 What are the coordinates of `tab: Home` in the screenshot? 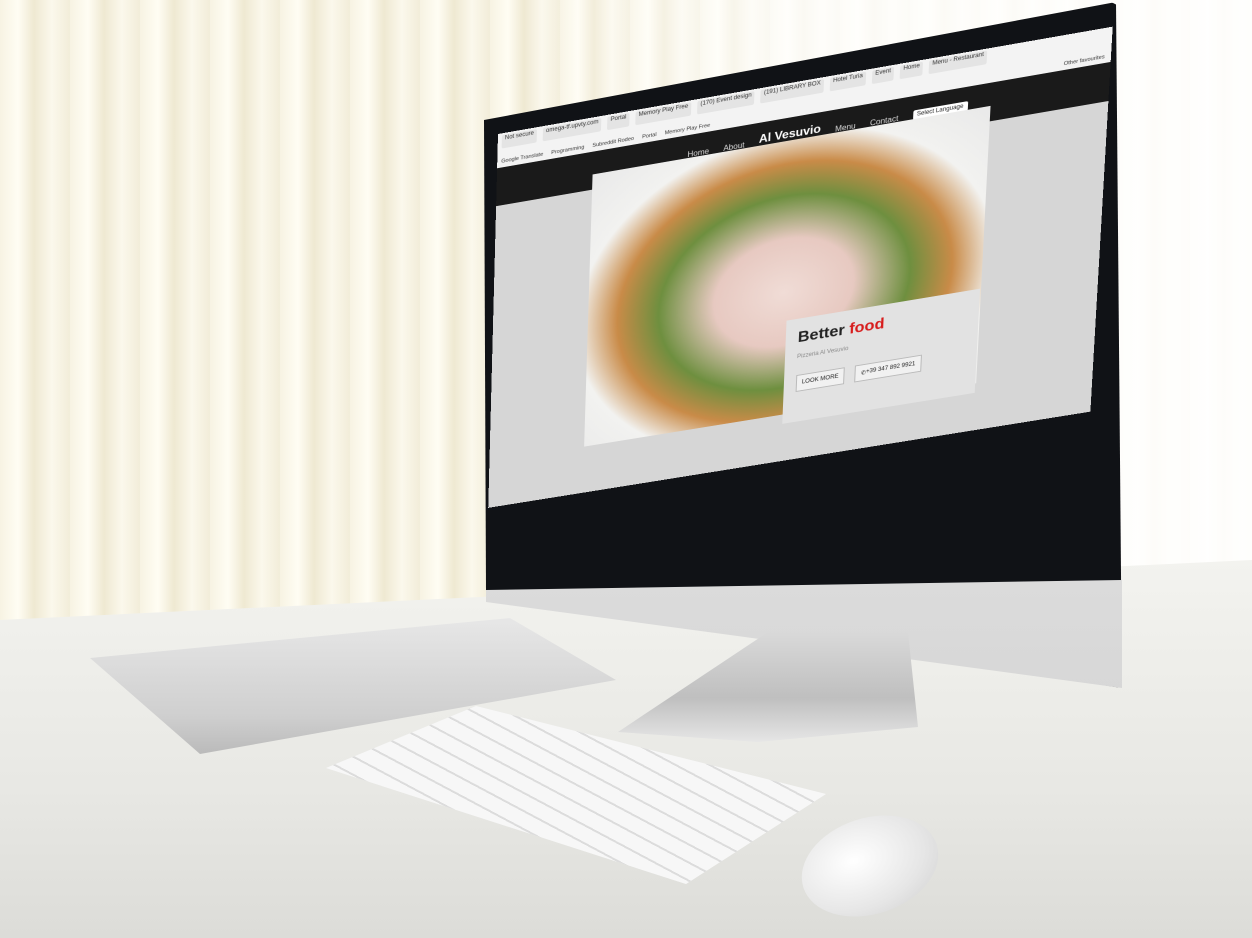 It's located at (911, 70).